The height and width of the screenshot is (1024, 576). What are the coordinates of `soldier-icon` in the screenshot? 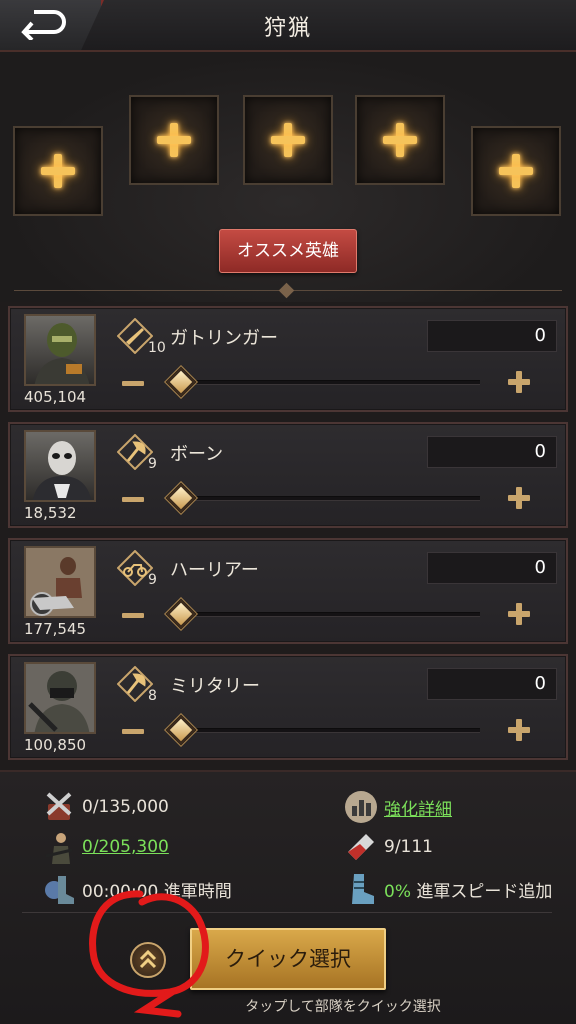 It's located at (59, 848).